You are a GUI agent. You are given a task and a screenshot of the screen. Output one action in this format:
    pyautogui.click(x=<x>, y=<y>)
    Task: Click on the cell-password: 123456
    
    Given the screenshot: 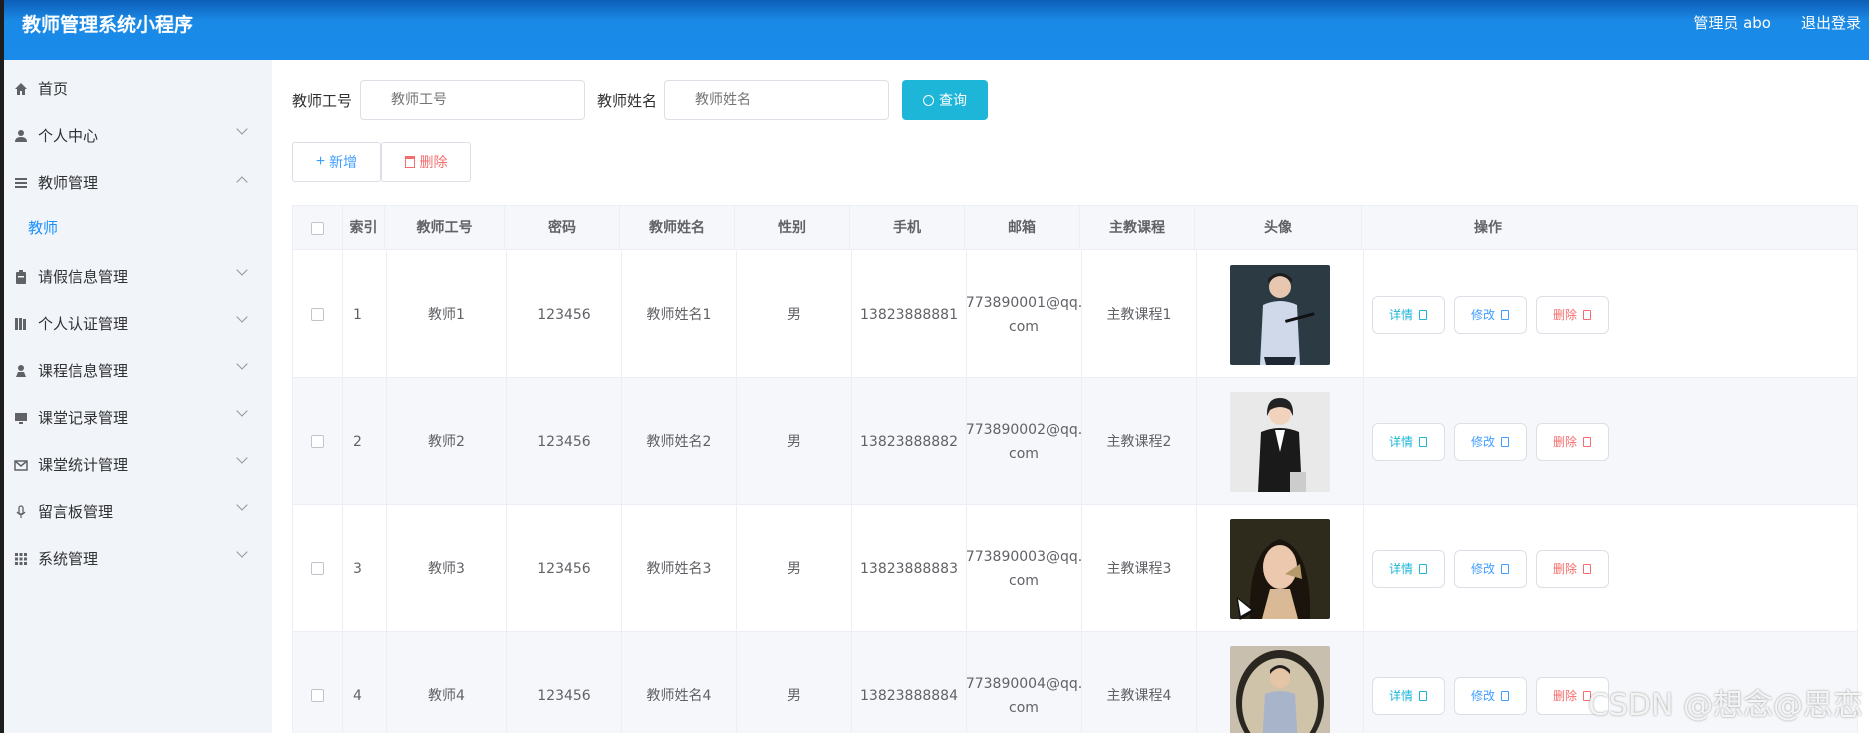 What is the action you would take?
    pyautogui.click(x=564, y=568)
    